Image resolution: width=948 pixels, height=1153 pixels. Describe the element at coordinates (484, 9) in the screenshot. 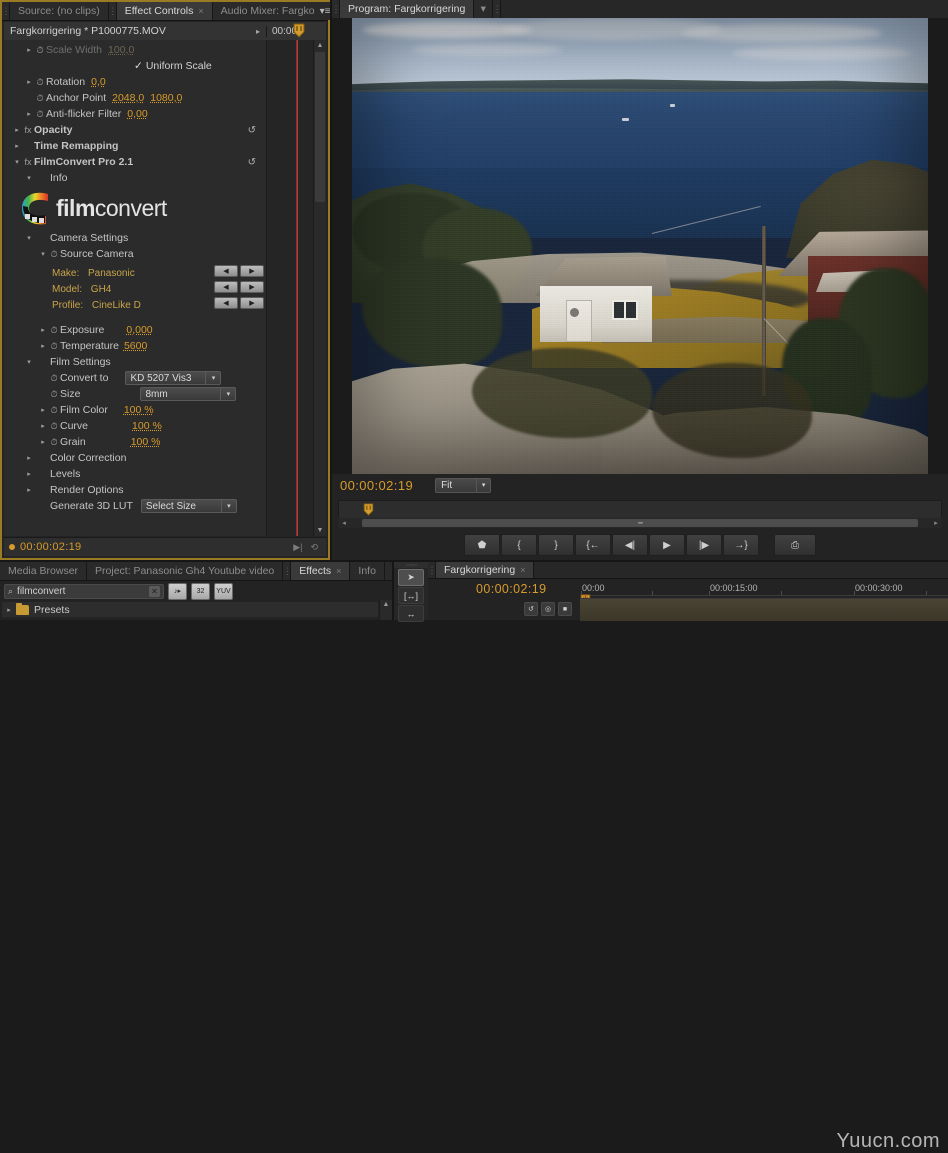

I see `program-tab-menu-button: ▾` at that location.